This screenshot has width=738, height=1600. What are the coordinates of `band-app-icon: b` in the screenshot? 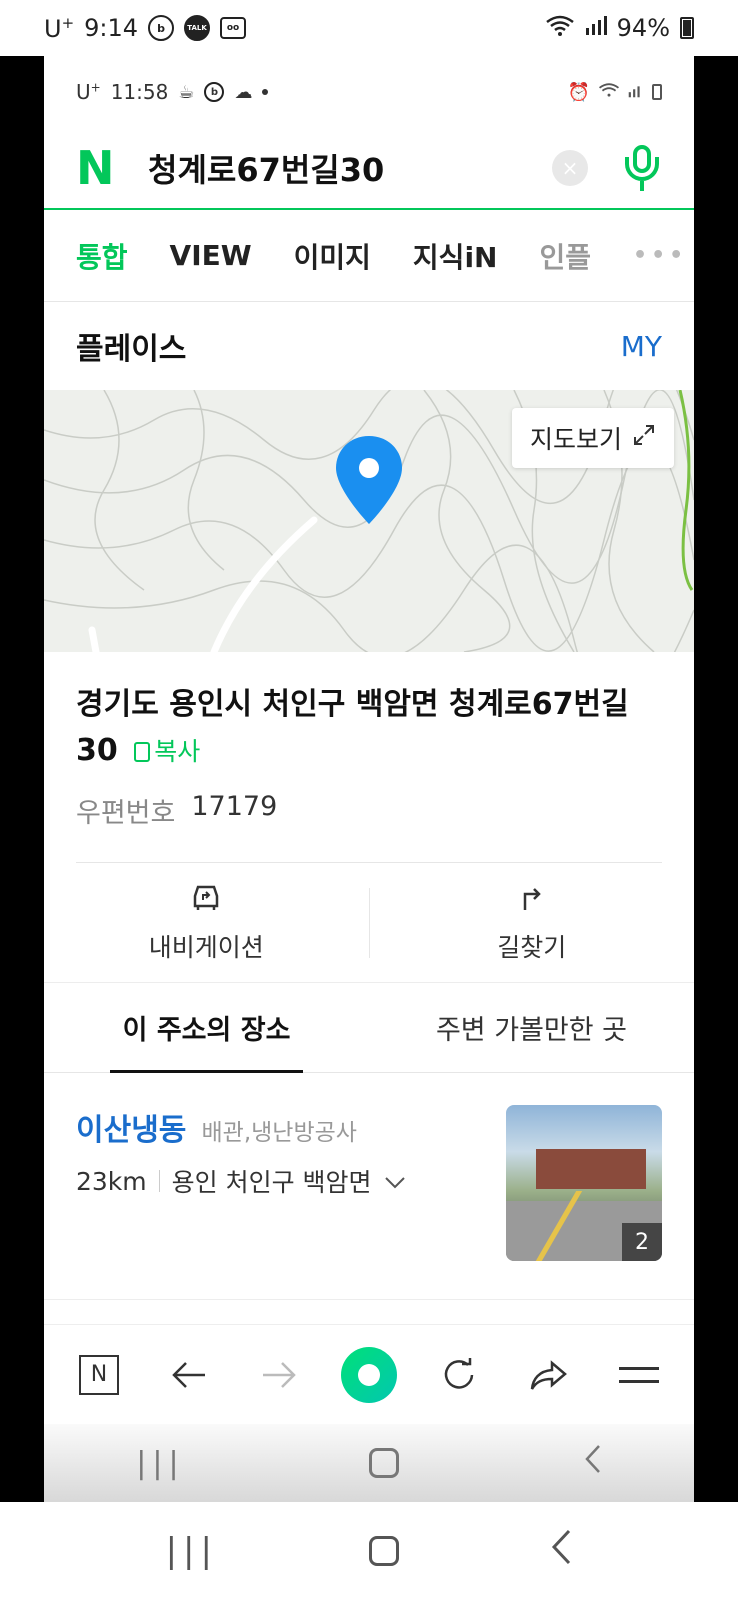 It's located at (161, 28).